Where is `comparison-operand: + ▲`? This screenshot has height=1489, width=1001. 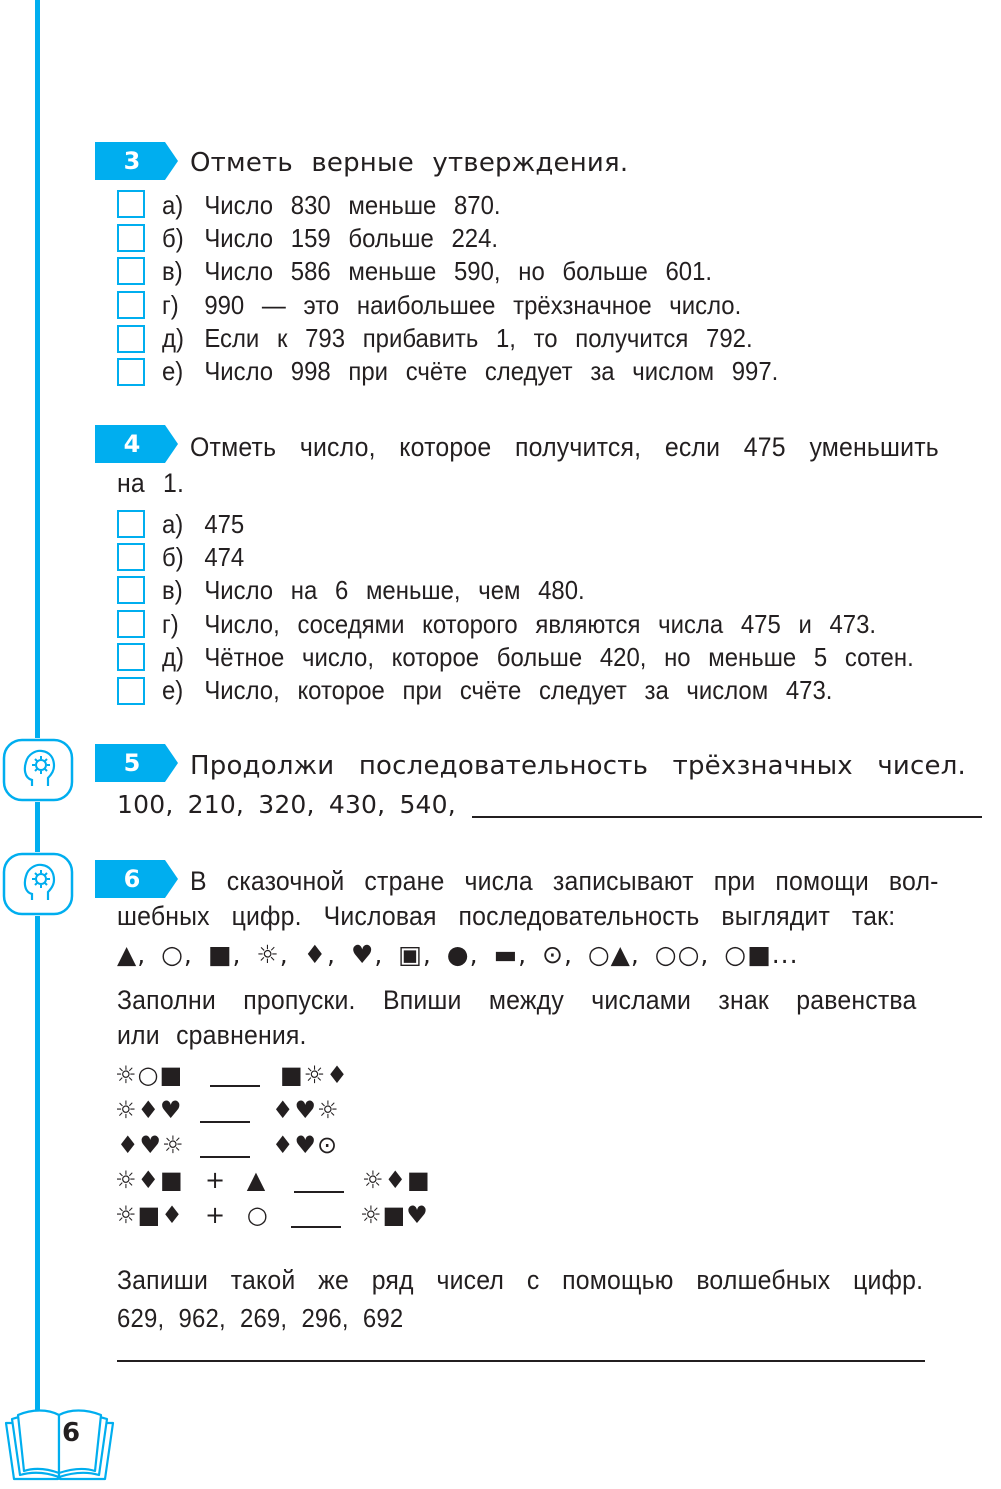 comparison-operand: + ▲ is located at coordinates (236, 1180).